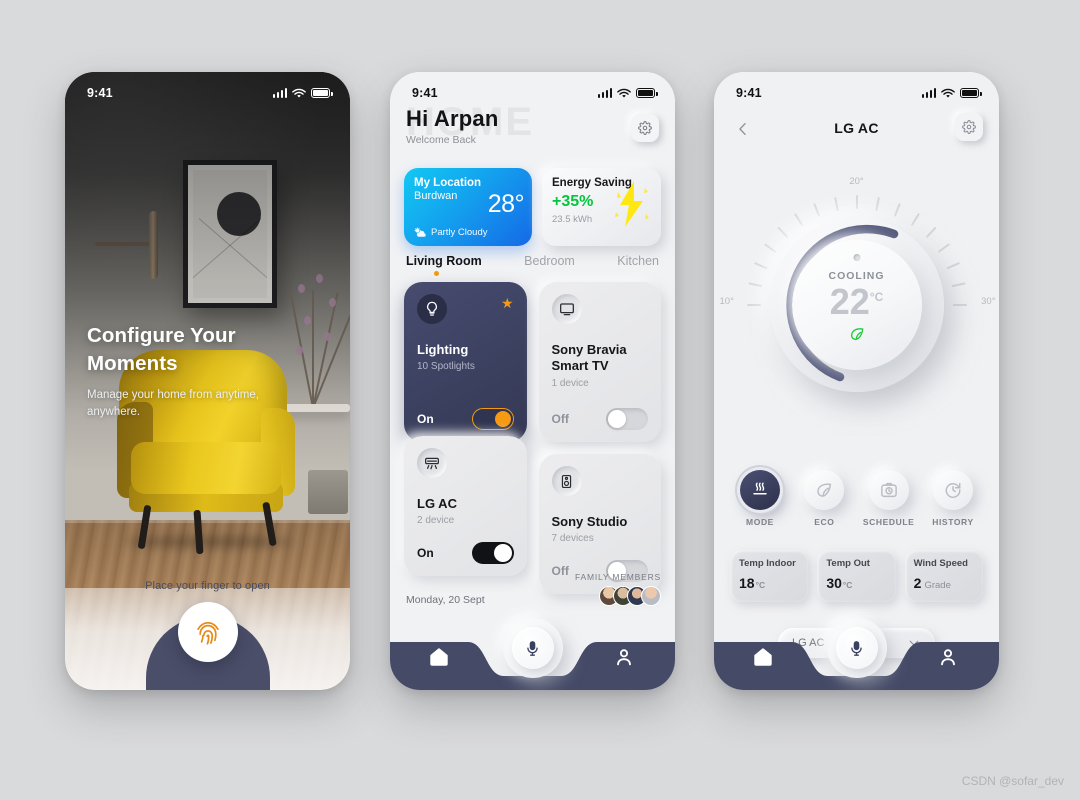  I want to click on device-name-line1: Sony Bravia, so click(589, 349).